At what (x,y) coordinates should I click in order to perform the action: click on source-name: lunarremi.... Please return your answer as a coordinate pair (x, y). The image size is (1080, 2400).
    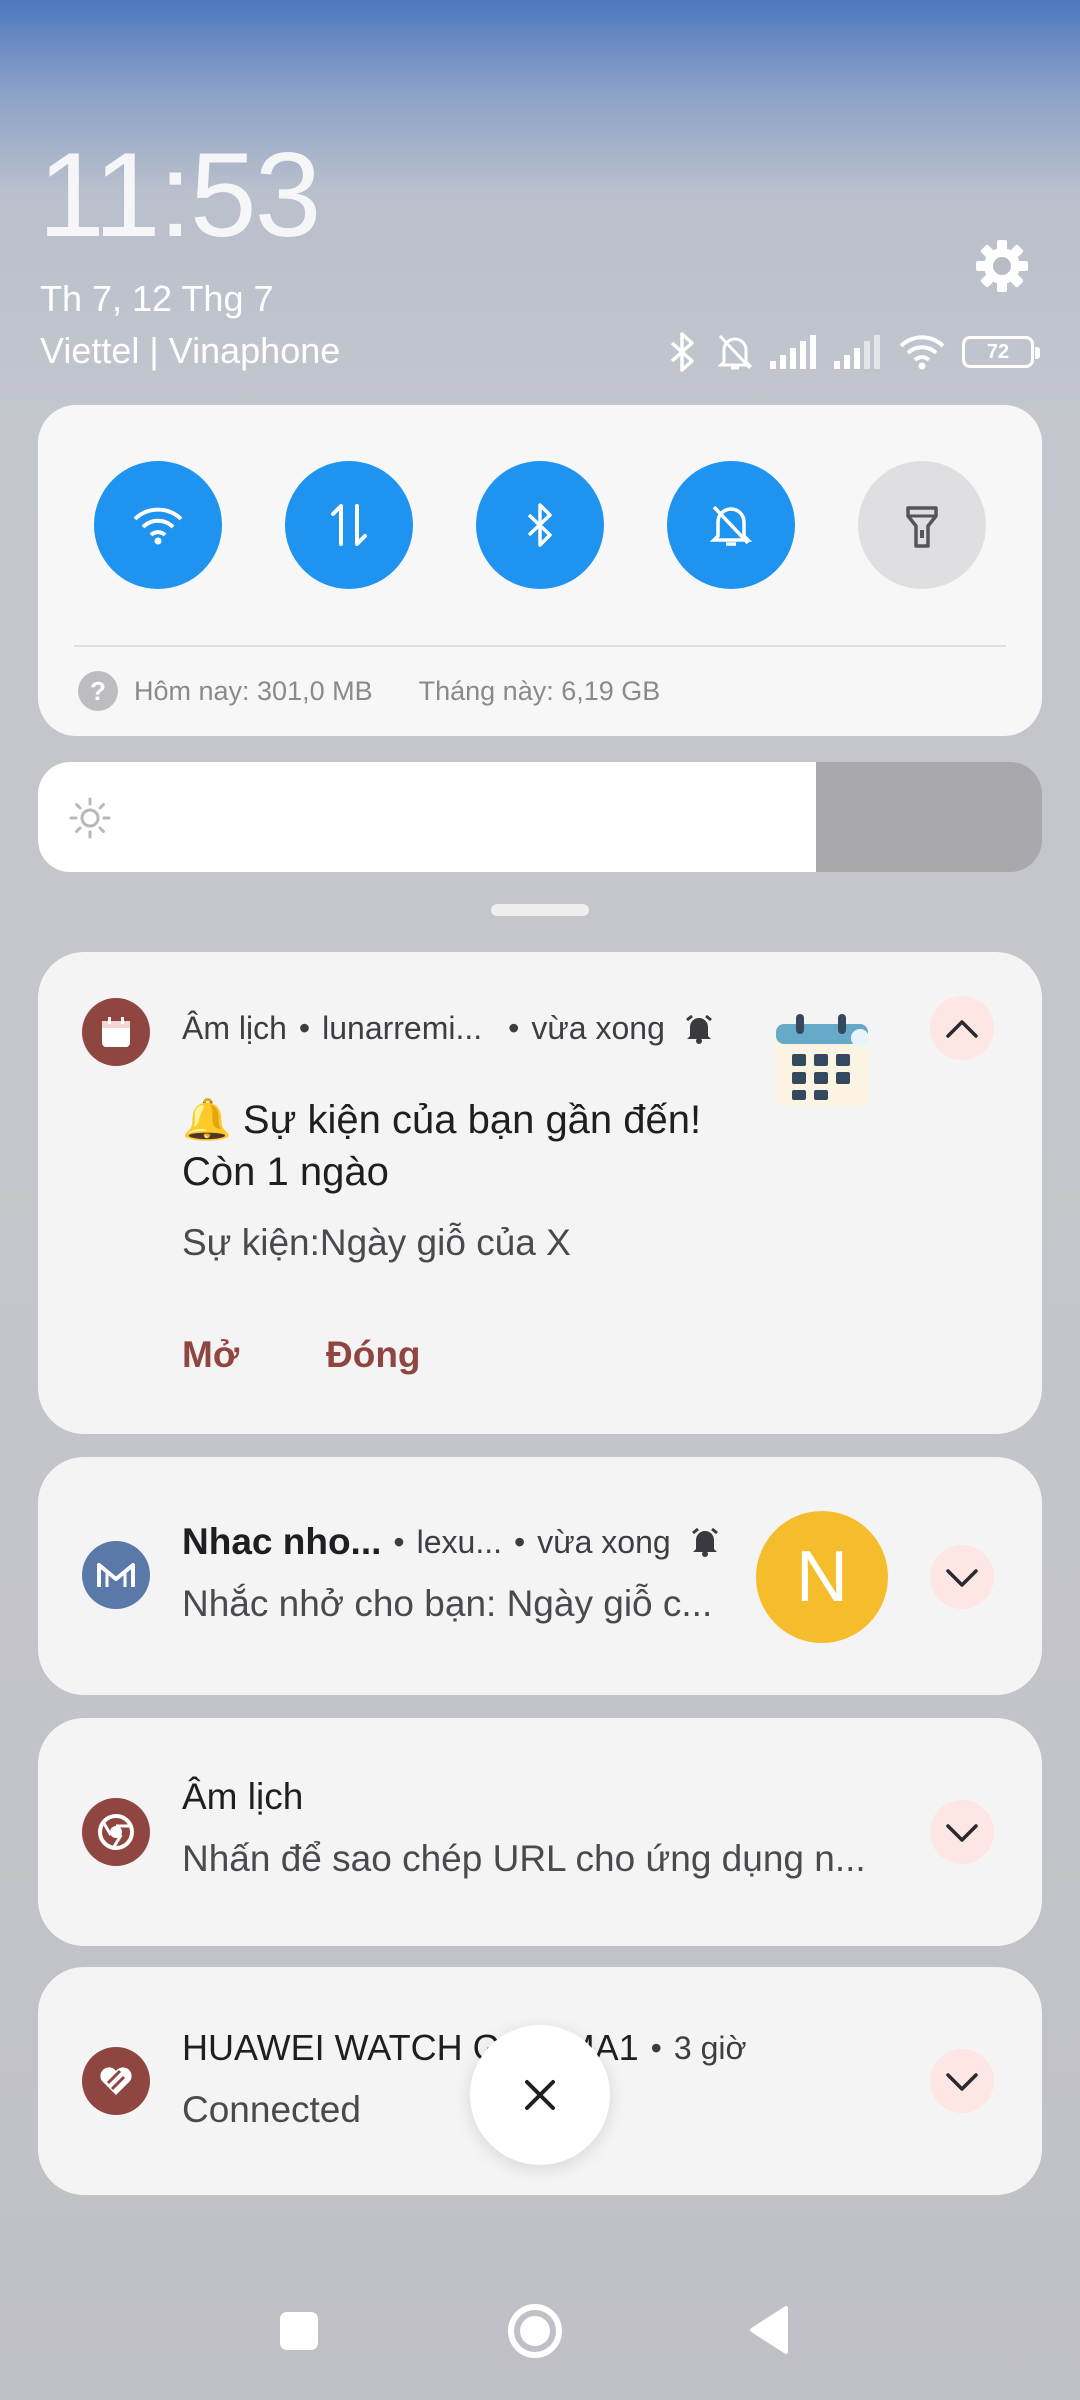
    Looking at the image, I should click on (402, 1028).